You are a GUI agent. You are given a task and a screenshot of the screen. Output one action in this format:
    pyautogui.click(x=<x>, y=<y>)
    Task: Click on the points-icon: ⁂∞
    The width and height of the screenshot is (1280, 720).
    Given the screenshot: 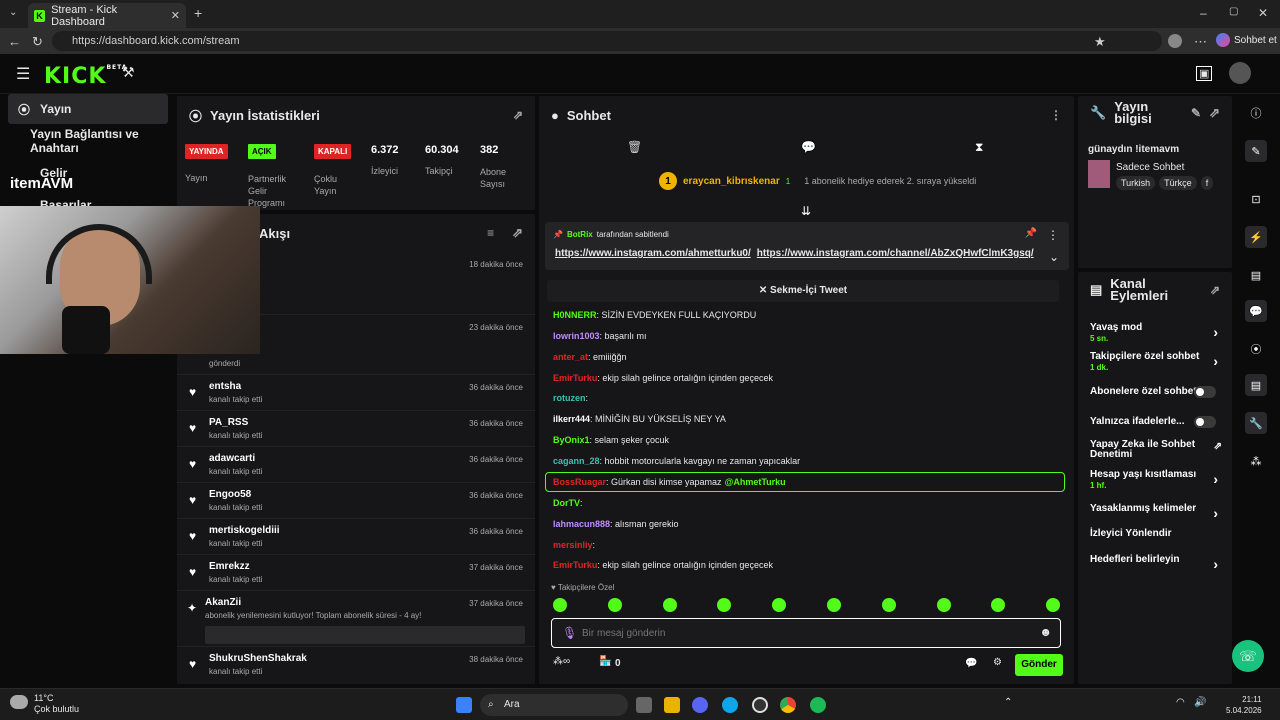 What is the action you would take?
    pyautogui.click(x=561, y=661)
    